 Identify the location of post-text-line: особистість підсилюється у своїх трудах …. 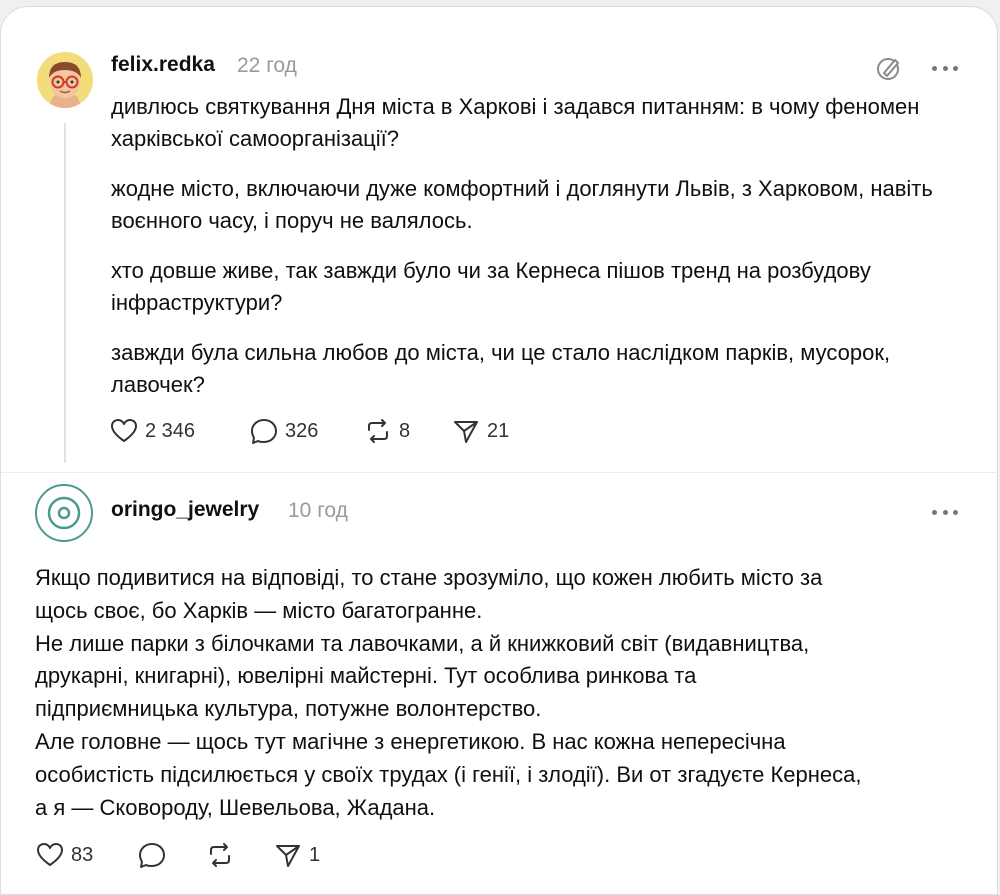
(448, 774).